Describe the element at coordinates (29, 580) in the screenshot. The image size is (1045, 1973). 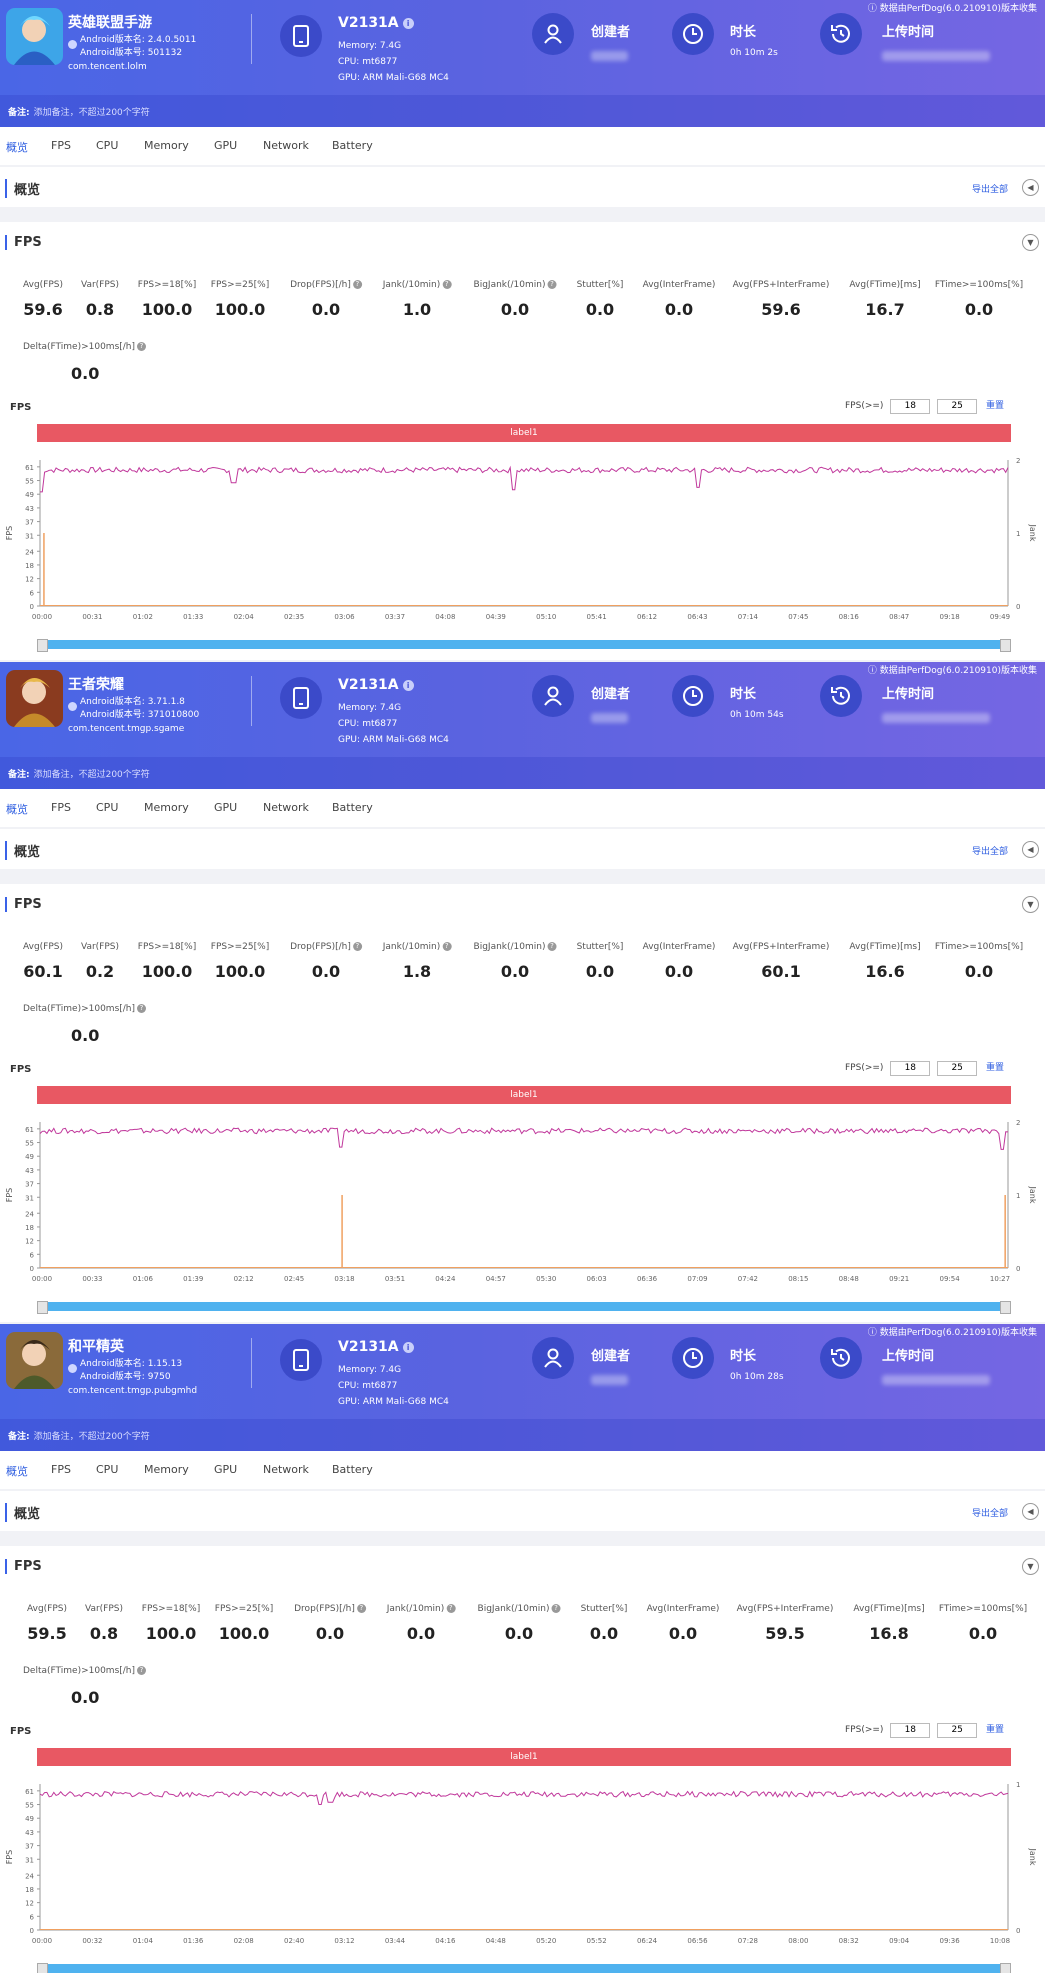
I see `y-tick-label: 12` at that location.